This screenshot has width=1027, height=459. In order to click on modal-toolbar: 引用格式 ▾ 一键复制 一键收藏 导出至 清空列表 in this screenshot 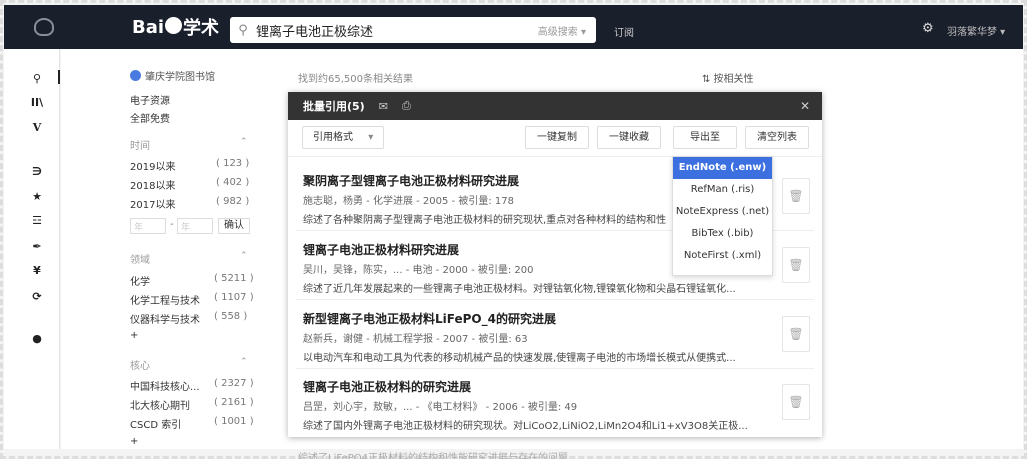, I will do `click(555, 140)`.